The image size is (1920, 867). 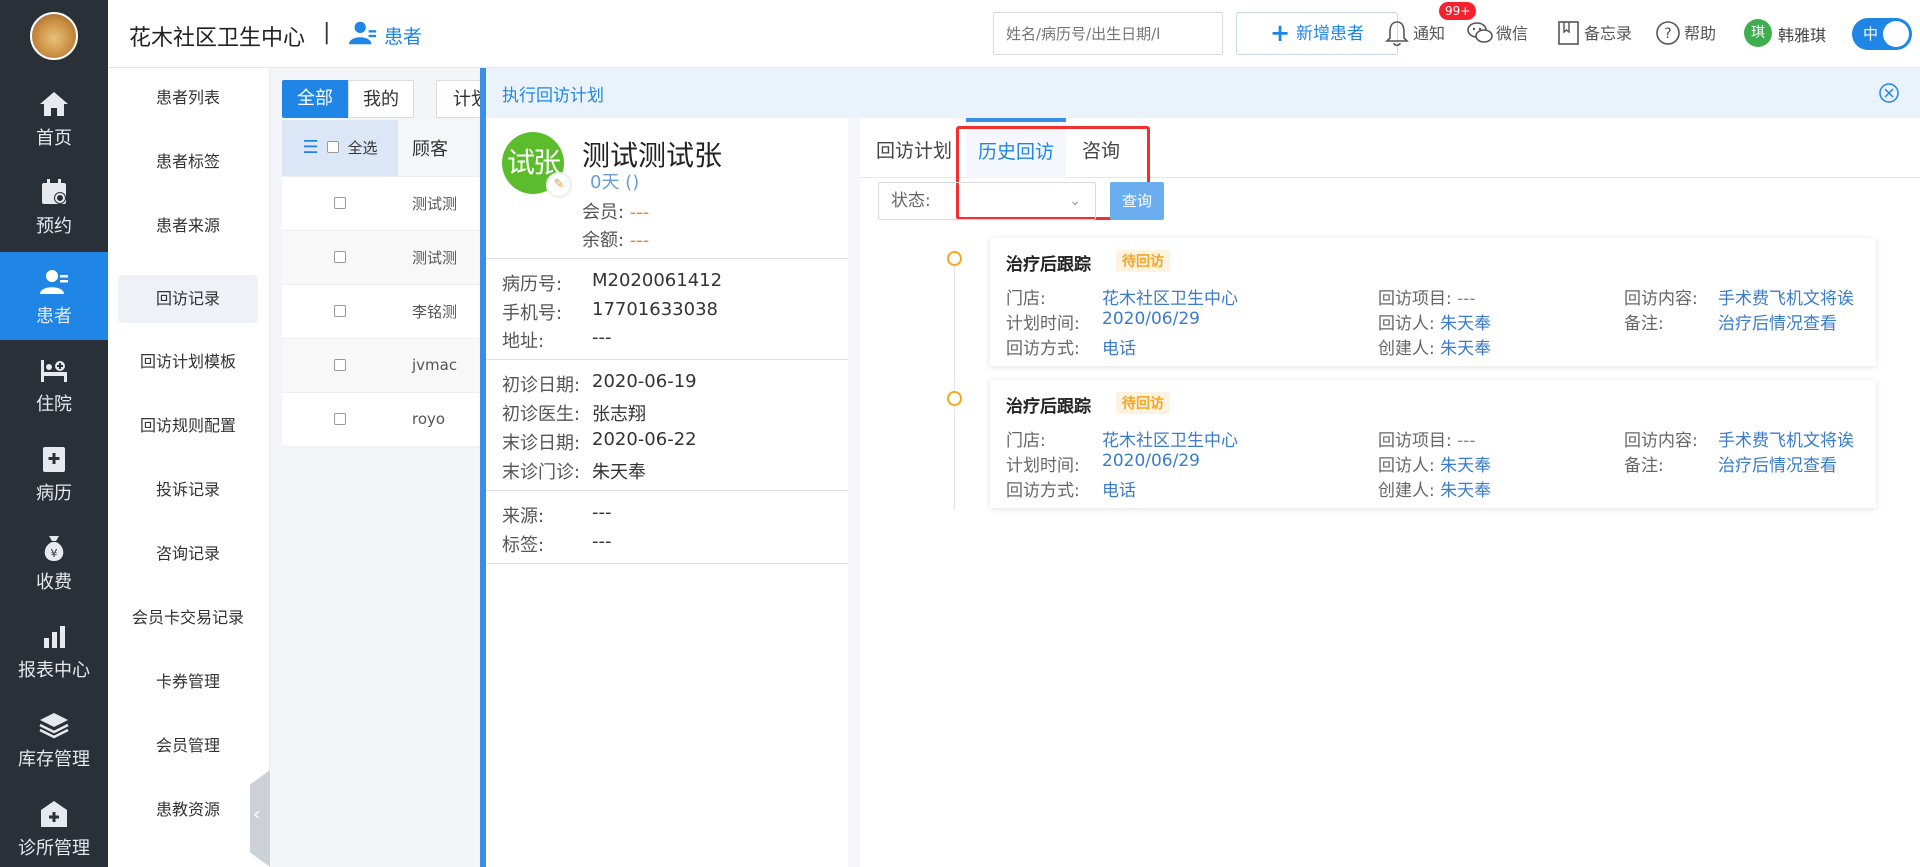 I want to click on layers-icon, so click(x=54, y=726).